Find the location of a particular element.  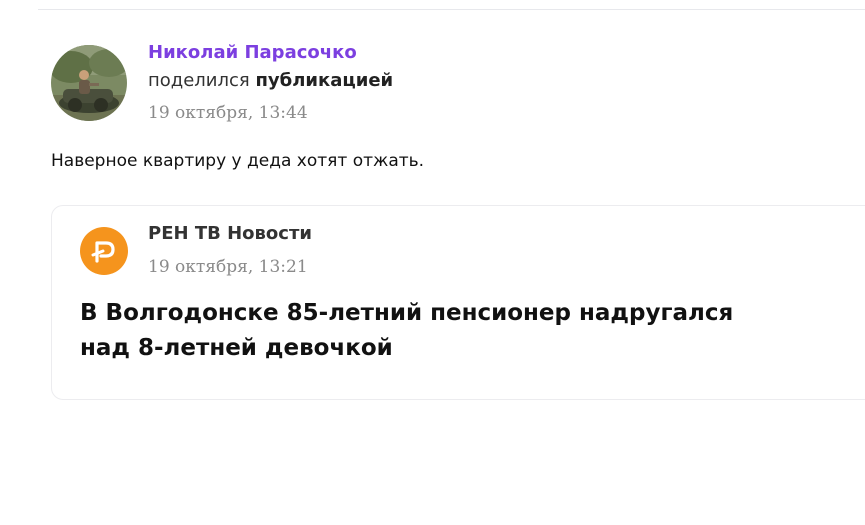

author-name: Николай Парасочко is located at coordinates (252, 52).